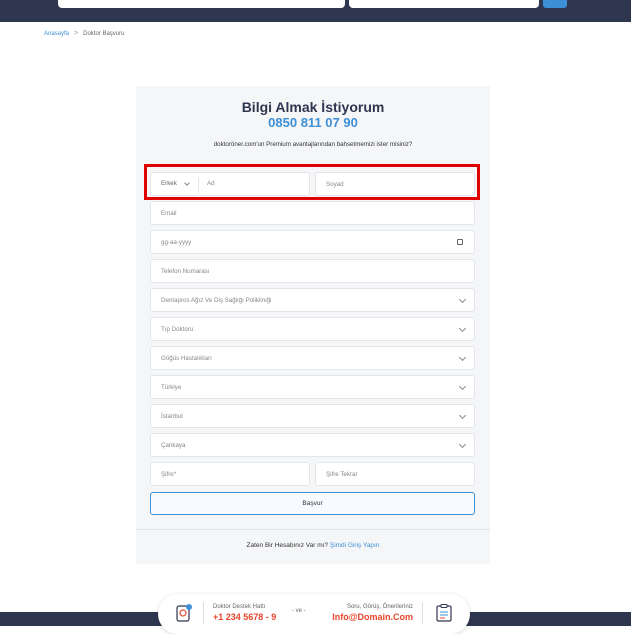 This screenshot has height=634, width=631. I want to click on email-placeholder: Email, so click(169, 213).